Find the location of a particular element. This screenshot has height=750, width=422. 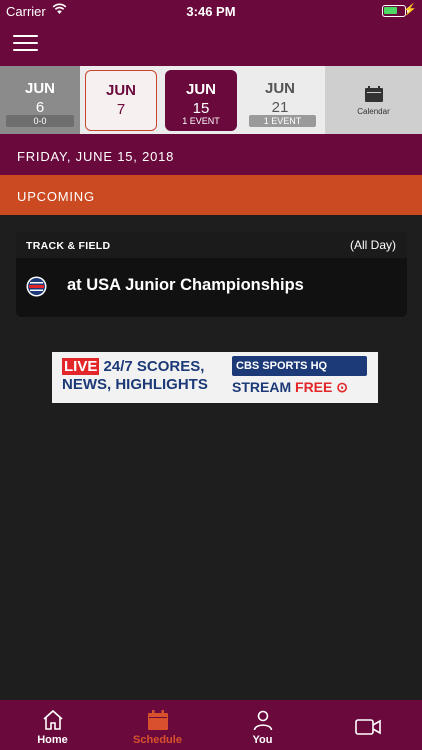

tab-you: You is located at coordinates (262, 725).